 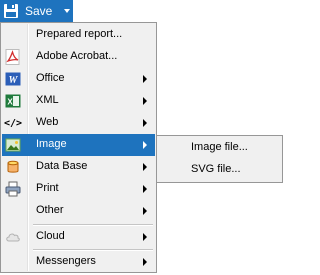 What do you see at coordinates (78, 79) in the screenshot?
I see `menu-item-office: W Office` at bounding box center [78, 79].